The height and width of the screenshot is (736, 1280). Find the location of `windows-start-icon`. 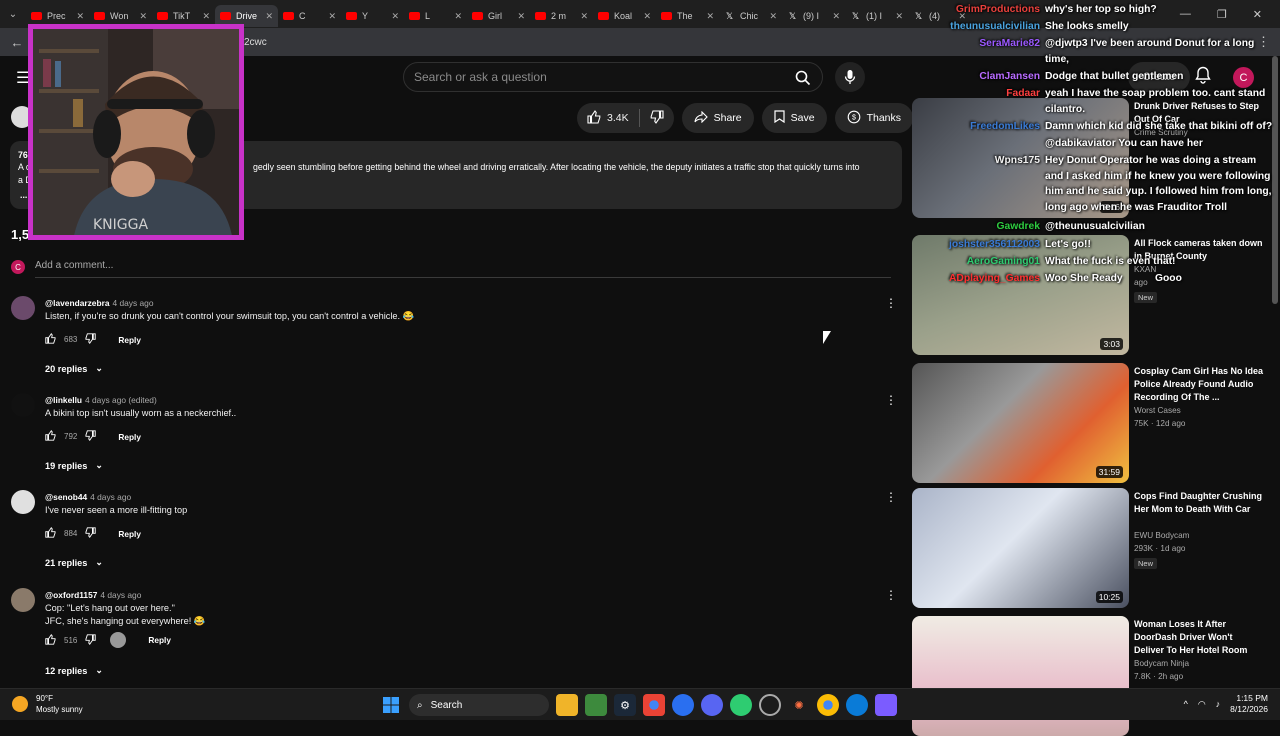

windows-start-icon is located at coordinates (391, 705).